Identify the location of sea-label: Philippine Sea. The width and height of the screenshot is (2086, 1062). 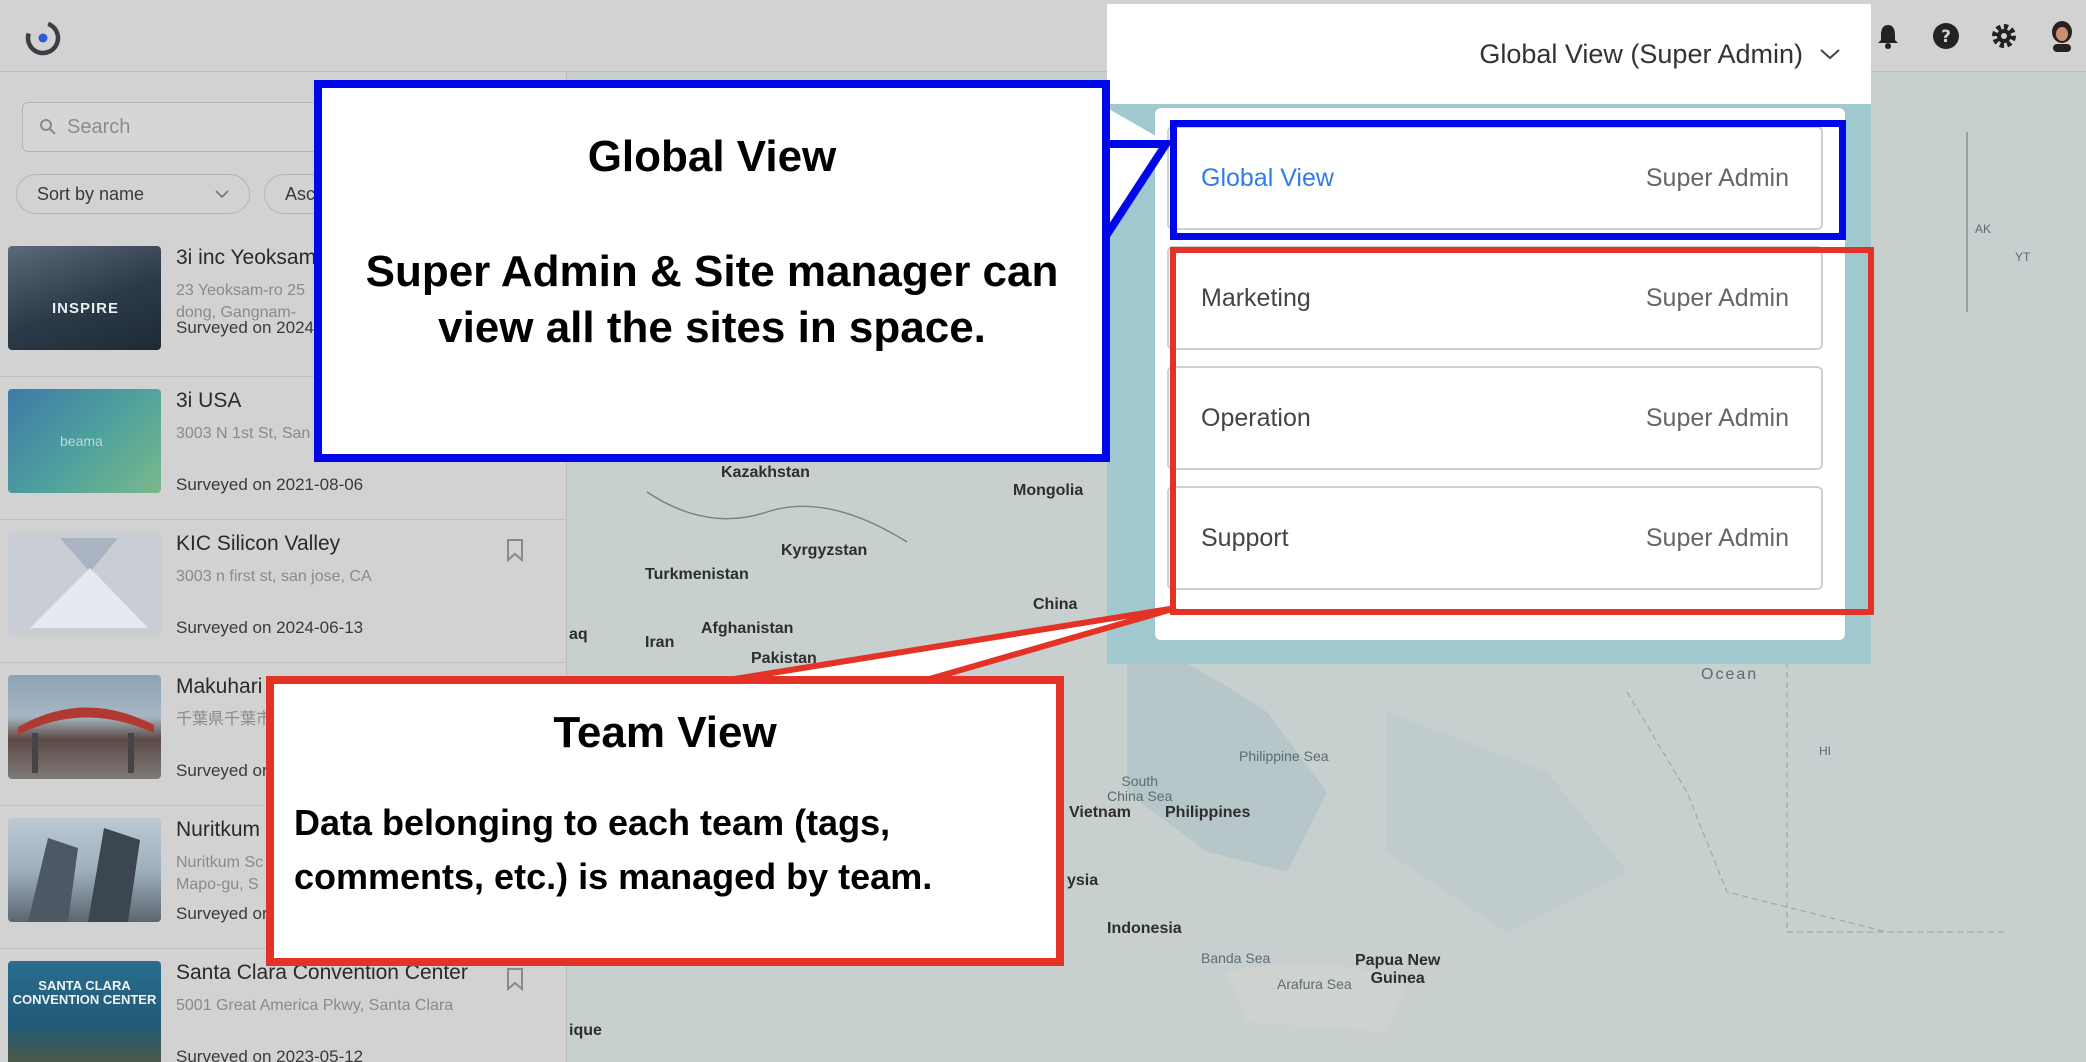
(1284, 756).